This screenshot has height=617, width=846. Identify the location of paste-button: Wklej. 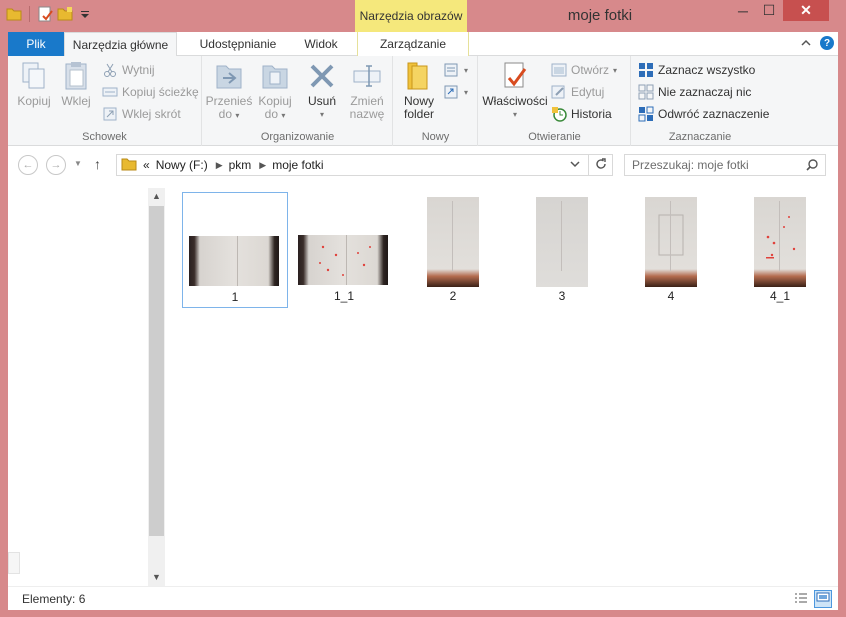
(76, 84).